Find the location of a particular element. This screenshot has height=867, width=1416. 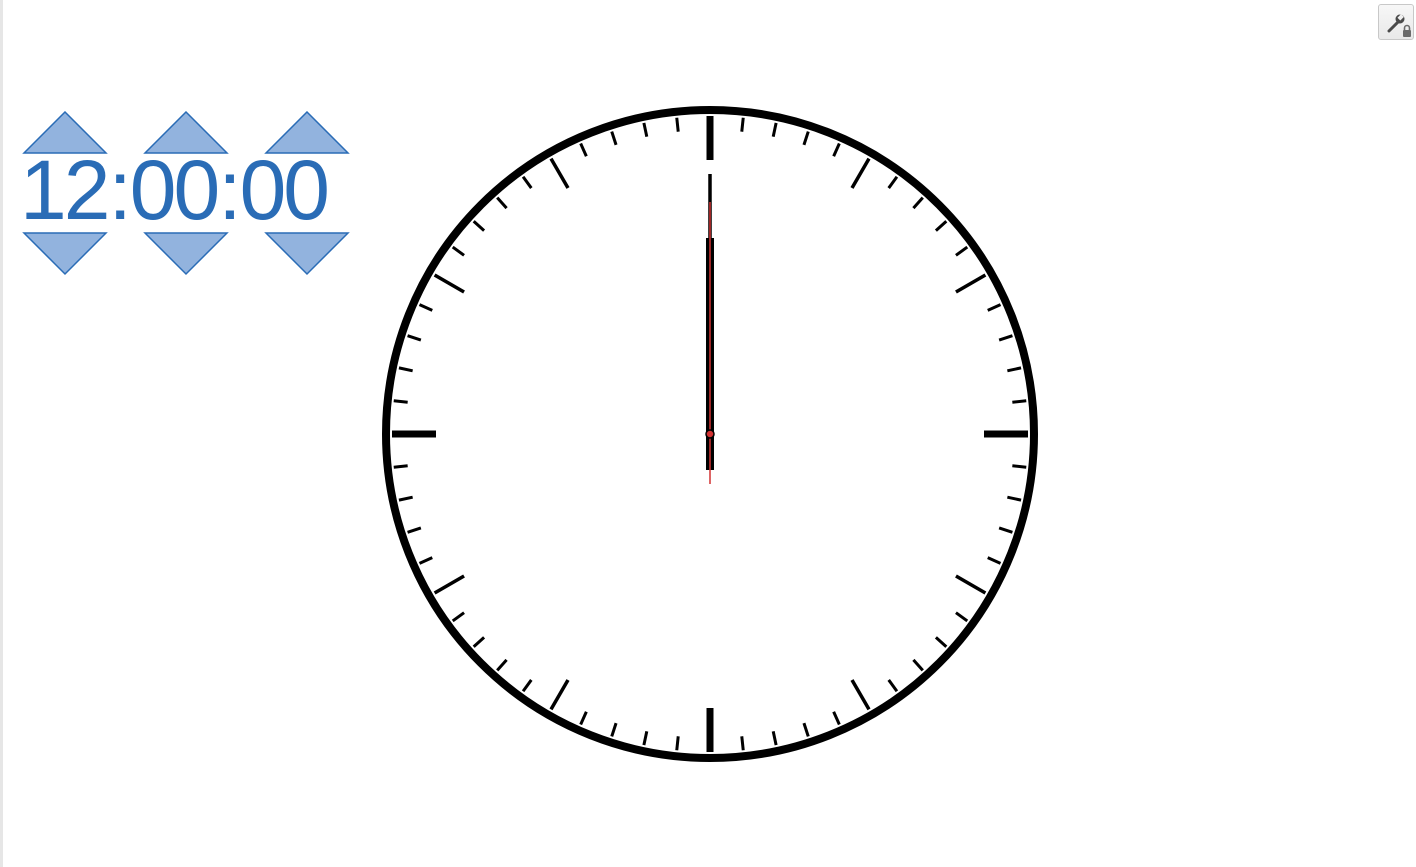

minutes-down-button is located at coordinates (186, 254).